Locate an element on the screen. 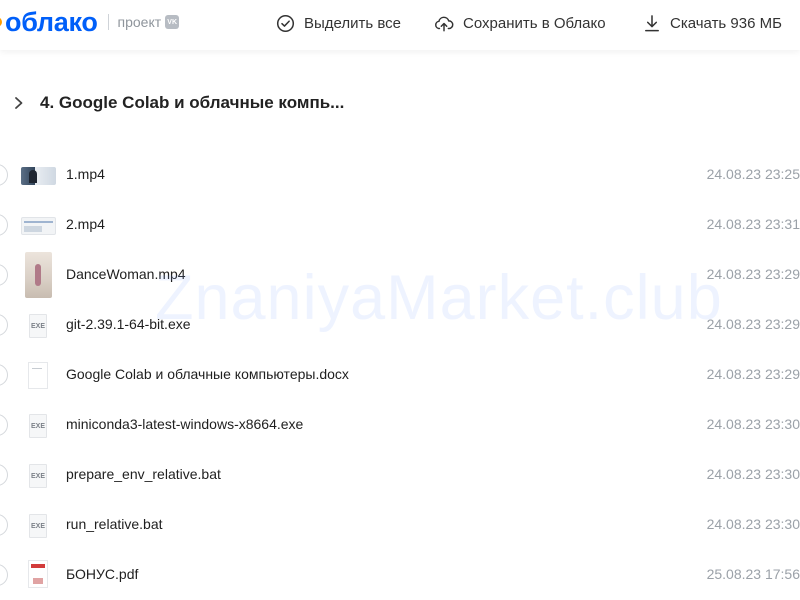 Image resolution: width=800 pixels, height=600 pixels. file-row: DanceWoman.mp4 24.08.23 23:29 is located at coordinates (400, 275).